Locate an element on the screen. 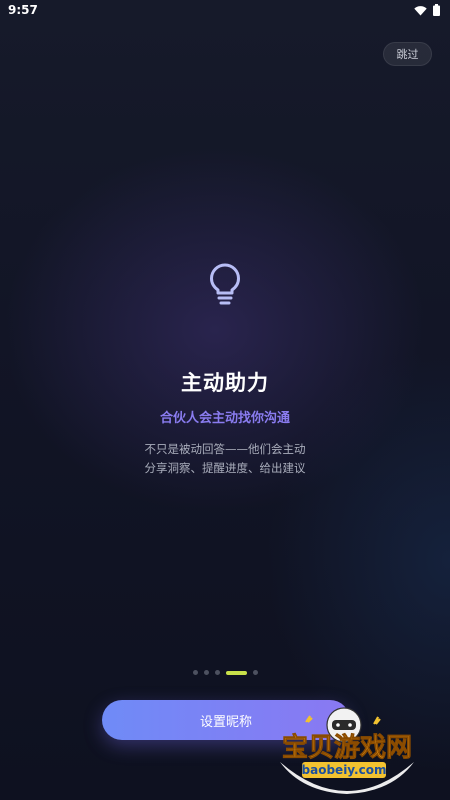 The width and height of the screenshot is (450, 800). battery-icon is located at coordinates (436, 10).